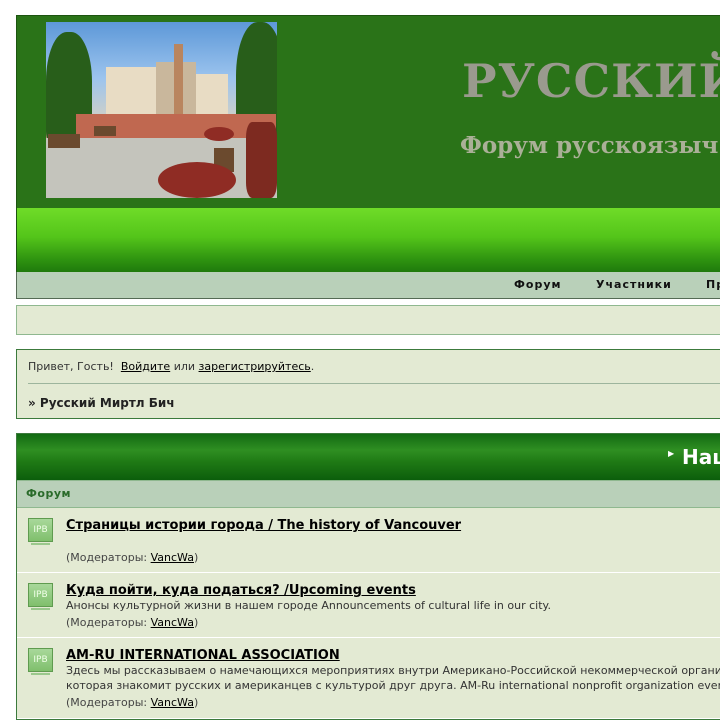  Describe the element at coordinates (713, 284) in the screenshot. I see `nav-item-more: Пр` at that location.